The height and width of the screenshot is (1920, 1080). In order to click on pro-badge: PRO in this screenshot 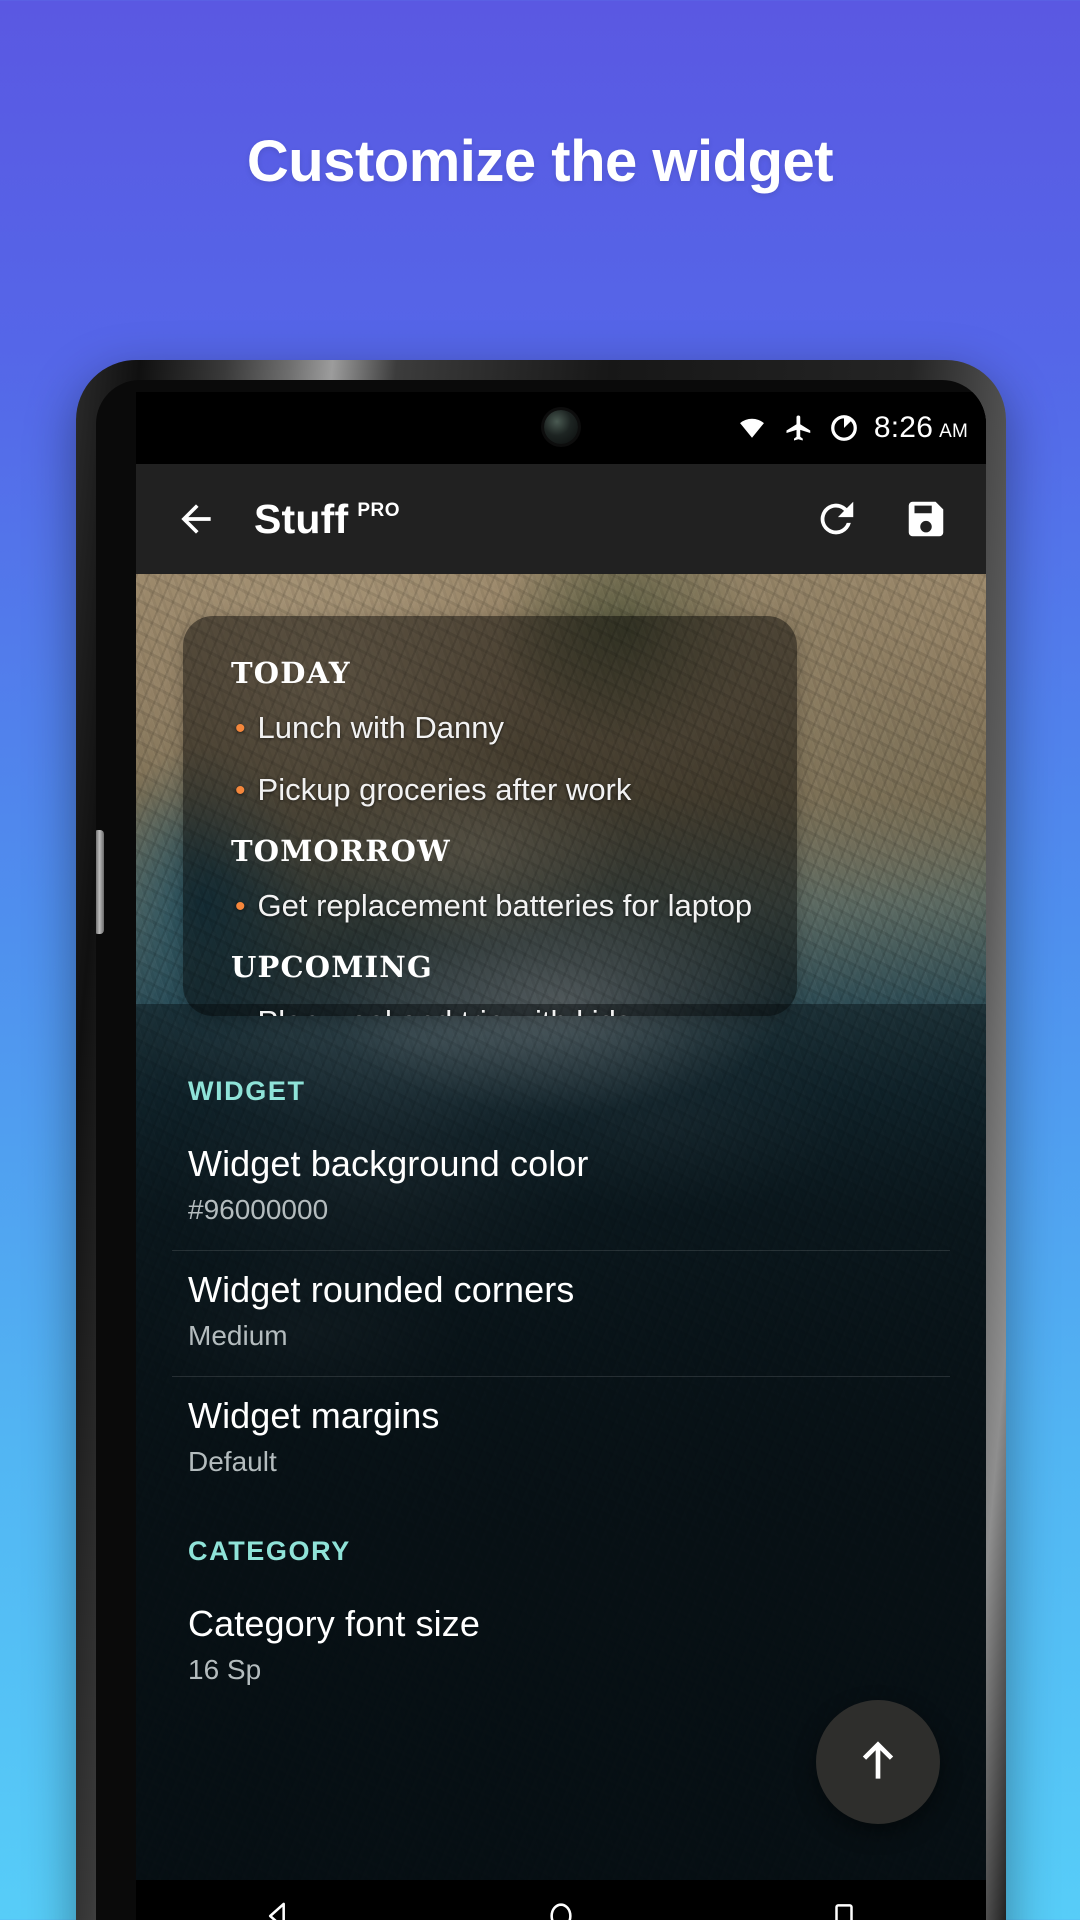, I will do `click(379, 510)`.